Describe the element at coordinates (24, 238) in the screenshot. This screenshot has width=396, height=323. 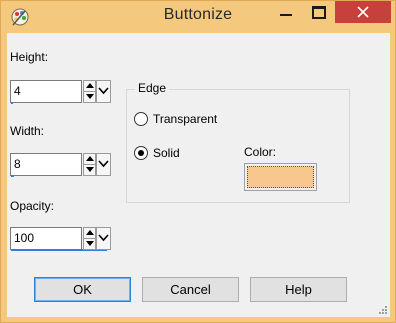
I see `opacity-value: 100` at that location.